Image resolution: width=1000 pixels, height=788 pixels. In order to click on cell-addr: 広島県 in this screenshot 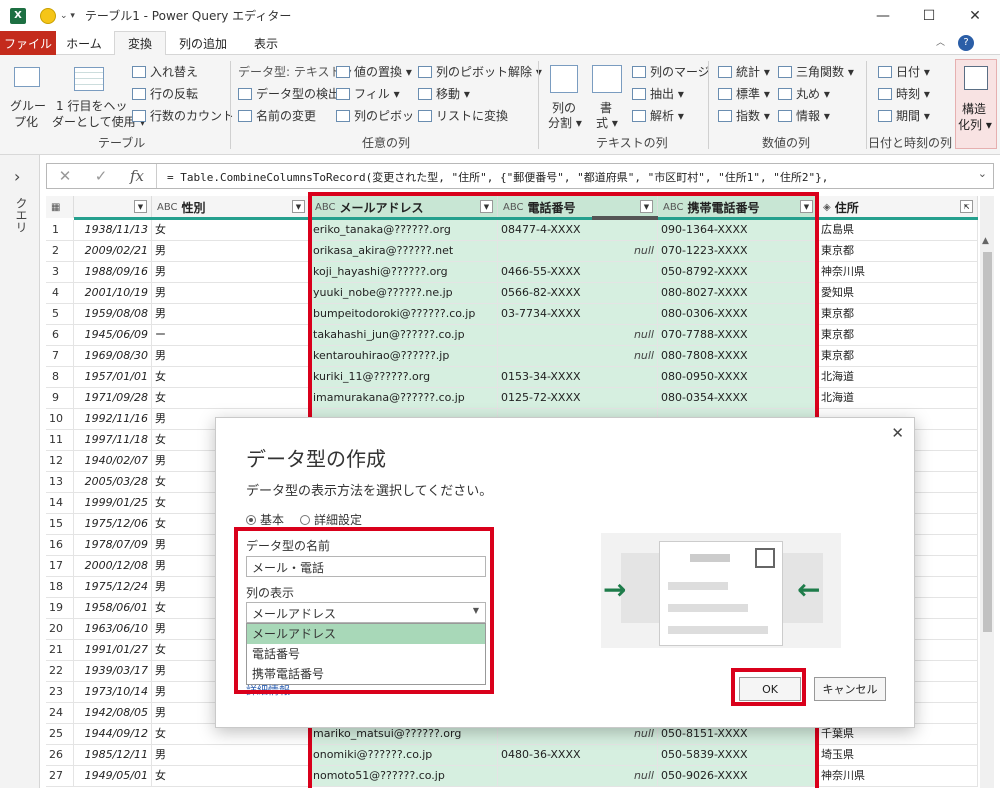, I will do `click(898, 230)`.